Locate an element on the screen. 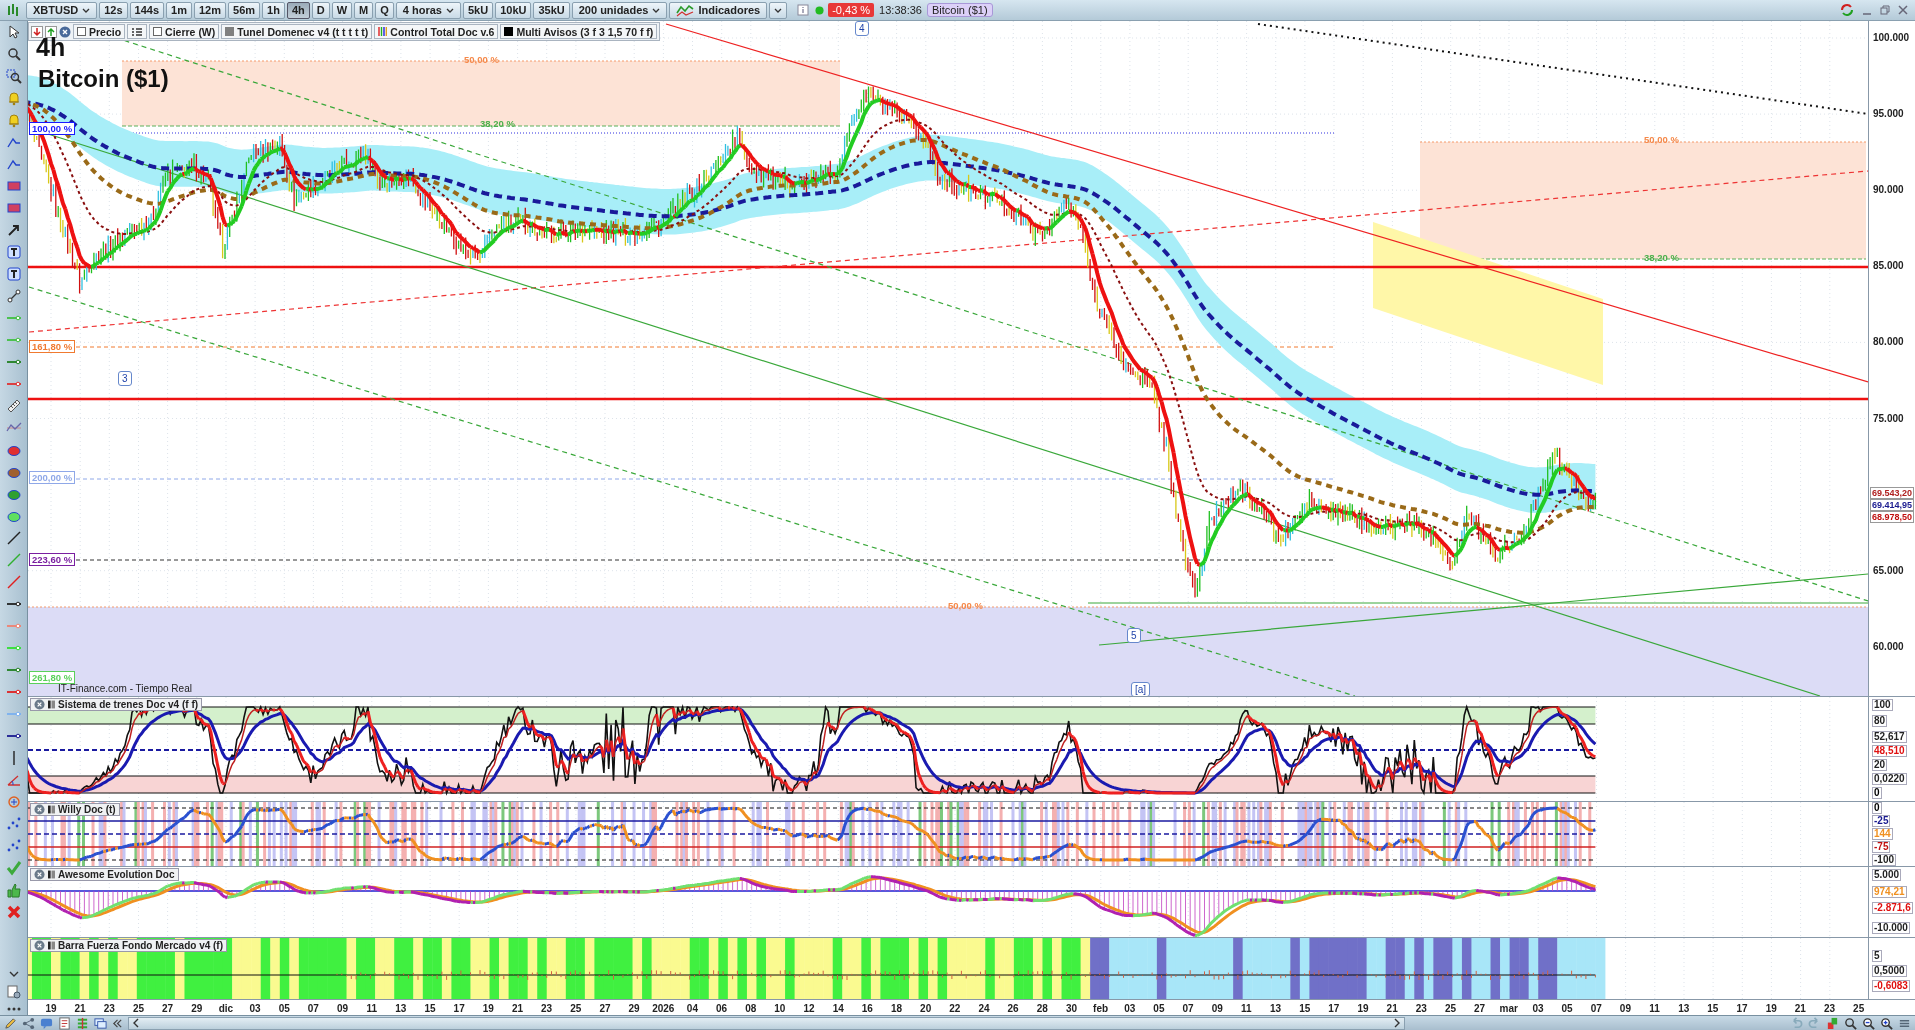 Image resolution: width=1915 pixels, height=1030 pixels. chevron-right-icon is located at coordinates (1397, 1023).